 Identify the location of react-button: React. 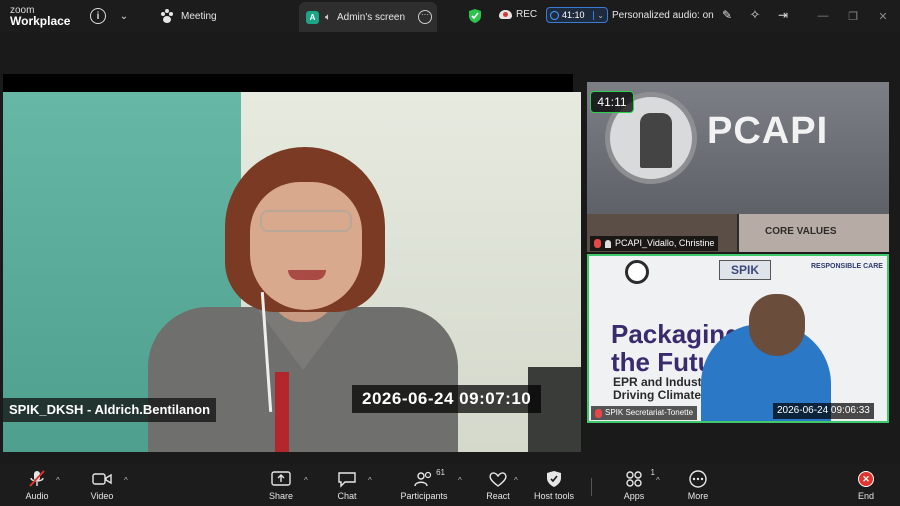
(498, 485).